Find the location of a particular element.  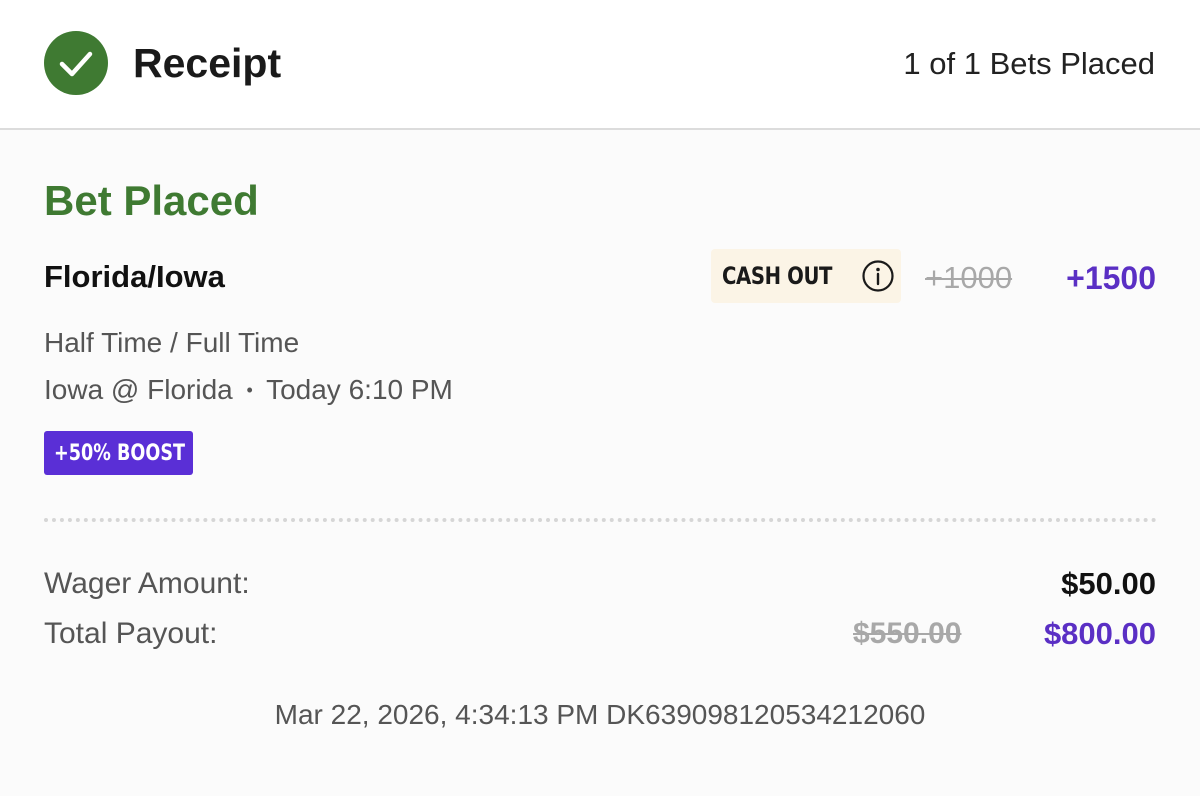

boost-badge: +50% BOOST is located at coordinates (118, 453).